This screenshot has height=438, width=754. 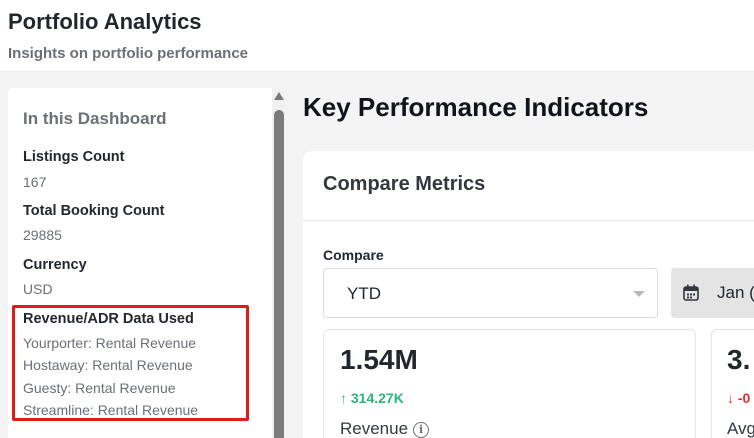 What do you see at coordinates (404, 184) in the screenshot?
I see `card-heading: Compare Metrics` at bounding box center [404, 184].